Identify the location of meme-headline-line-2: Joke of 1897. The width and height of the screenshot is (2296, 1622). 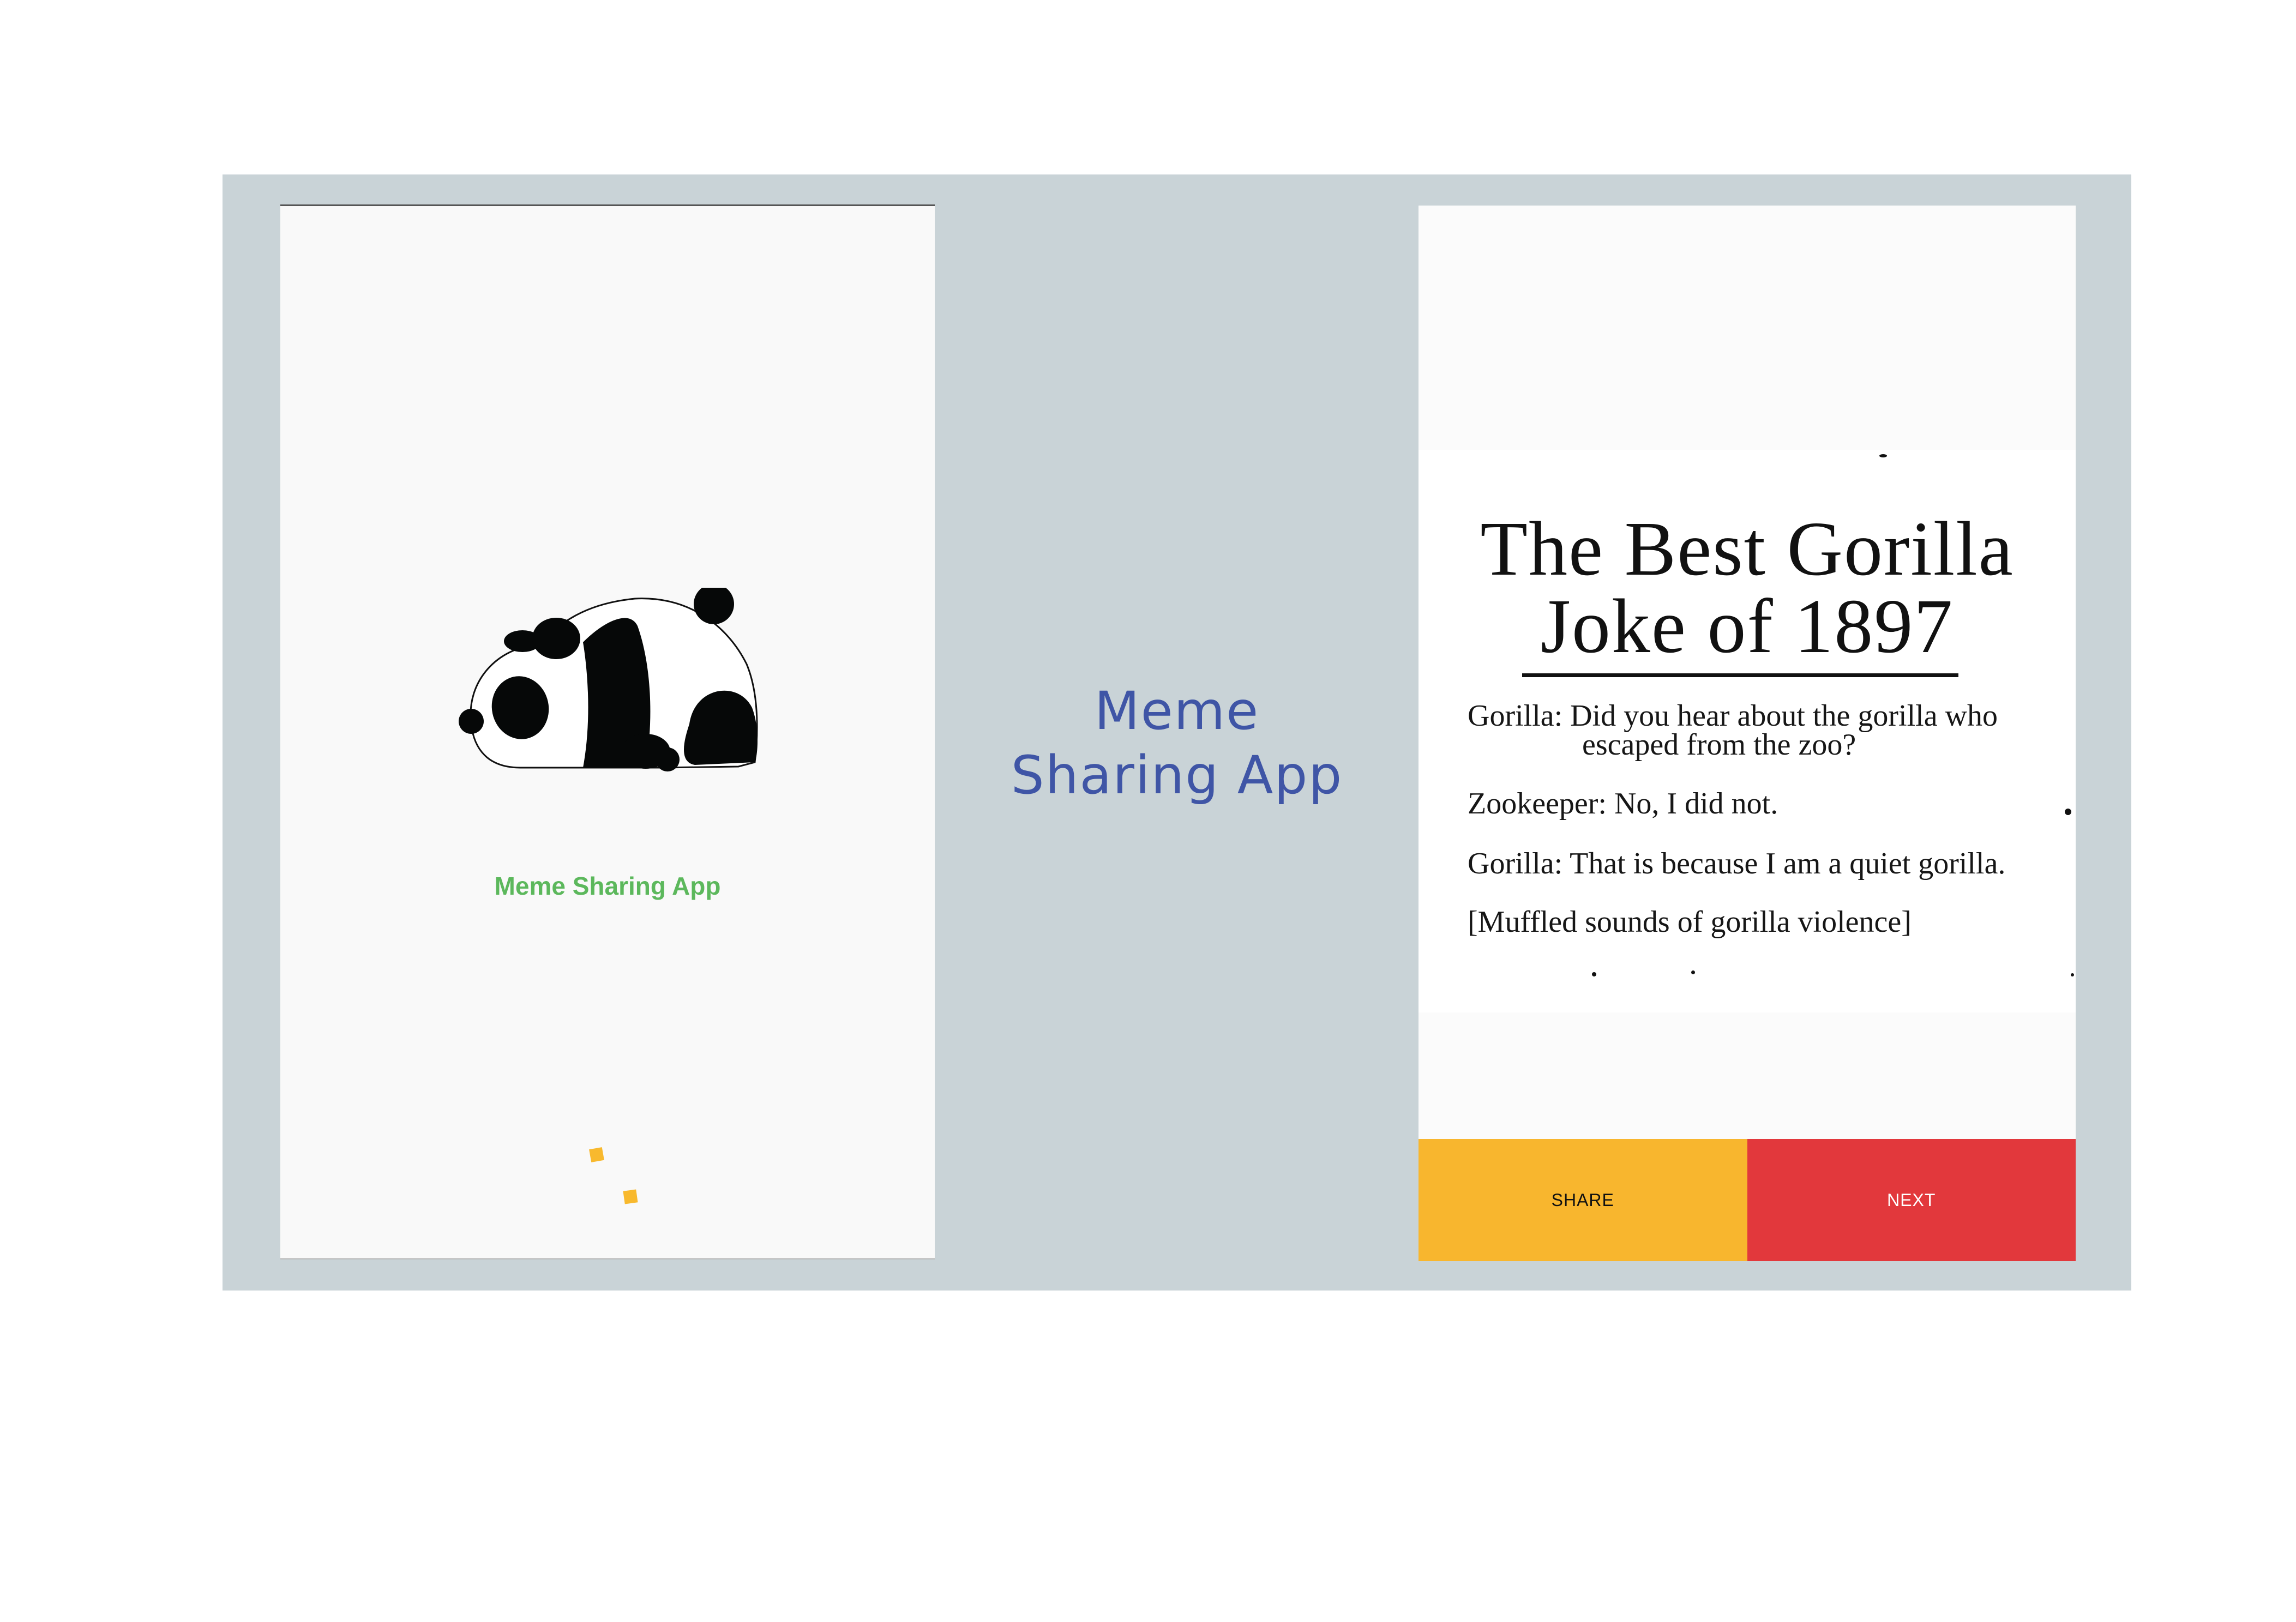
(1747, 626).